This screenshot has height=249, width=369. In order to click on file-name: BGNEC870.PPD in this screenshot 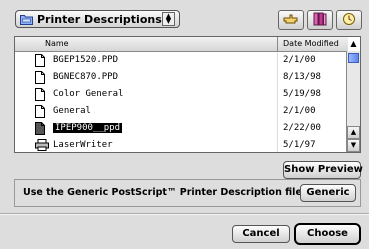, I will do `click(86, 77)`.